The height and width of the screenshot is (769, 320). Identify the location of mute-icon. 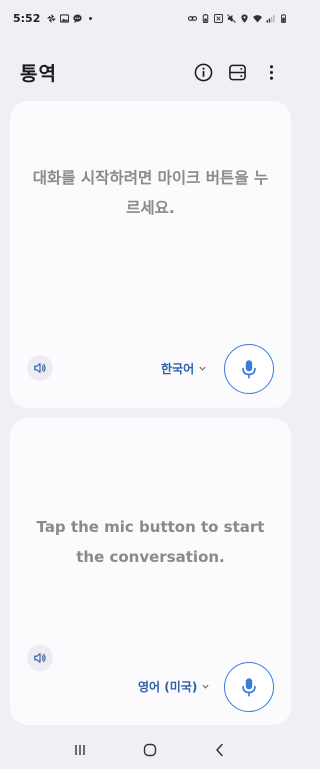
(231, 18).